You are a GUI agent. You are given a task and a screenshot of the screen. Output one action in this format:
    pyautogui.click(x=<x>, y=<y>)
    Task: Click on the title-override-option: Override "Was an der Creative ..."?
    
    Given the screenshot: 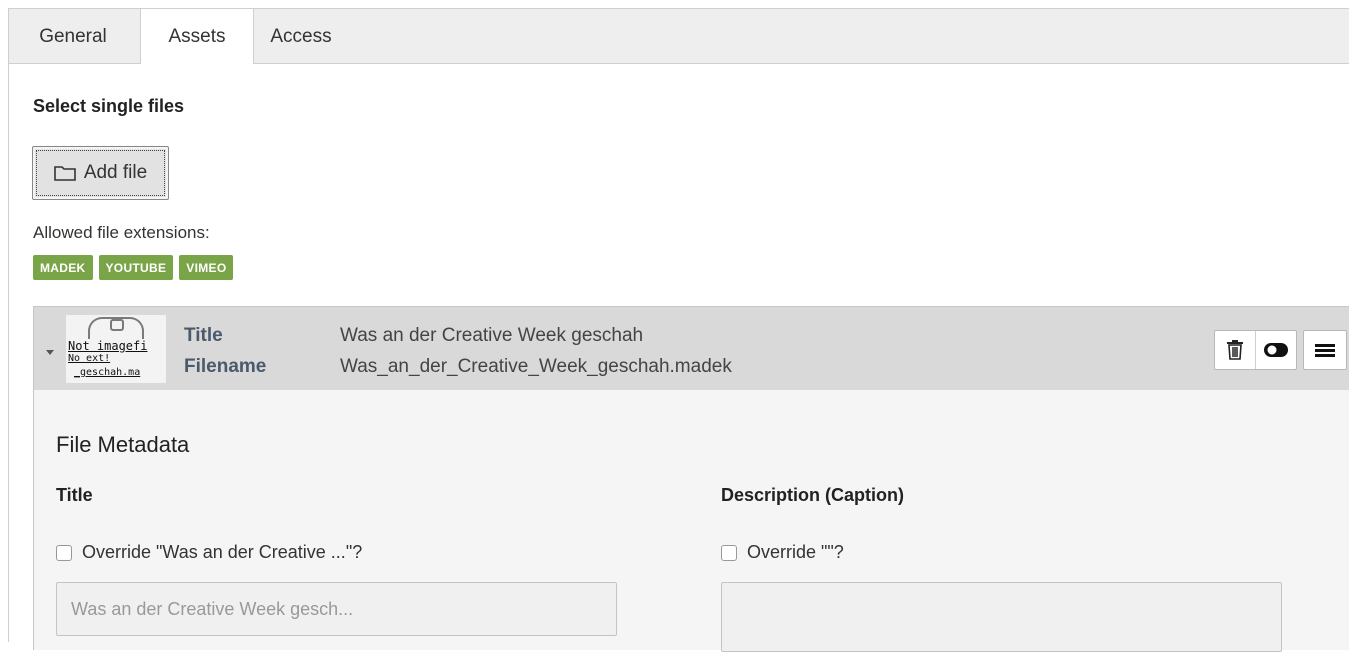 What is the action you would take?
    pyautogui.click(x=209, y=552)
    